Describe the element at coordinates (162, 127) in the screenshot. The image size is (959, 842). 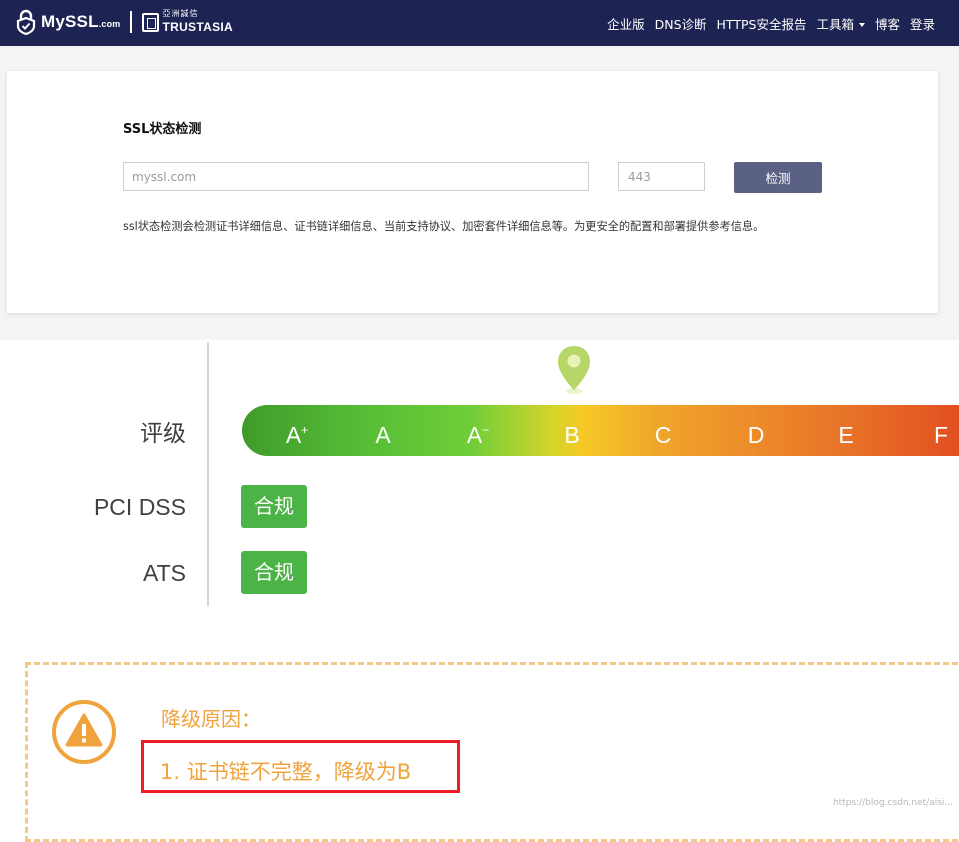
I see `card-title: SSL状态检测` at that location.